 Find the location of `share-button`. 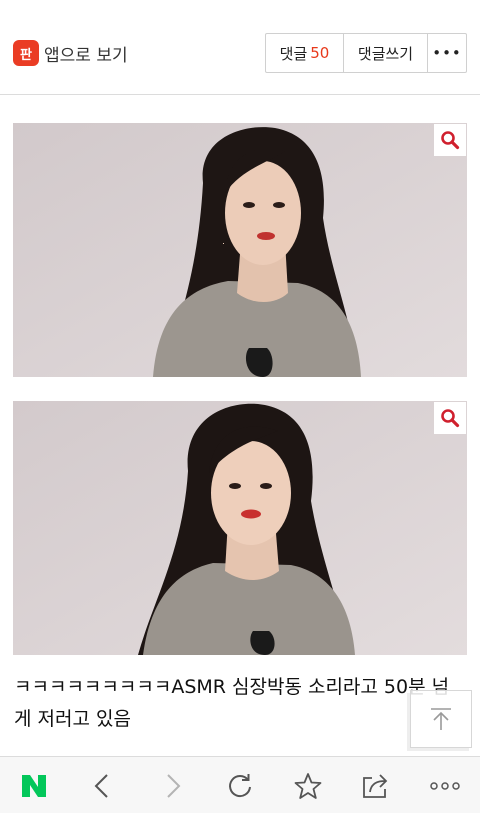

share-button is located at coordinates (376, 785).